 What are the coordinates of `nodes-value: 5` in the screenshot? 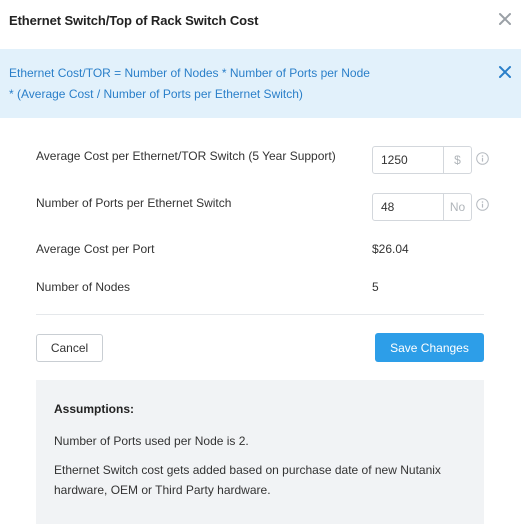 It's located at (375, 287).